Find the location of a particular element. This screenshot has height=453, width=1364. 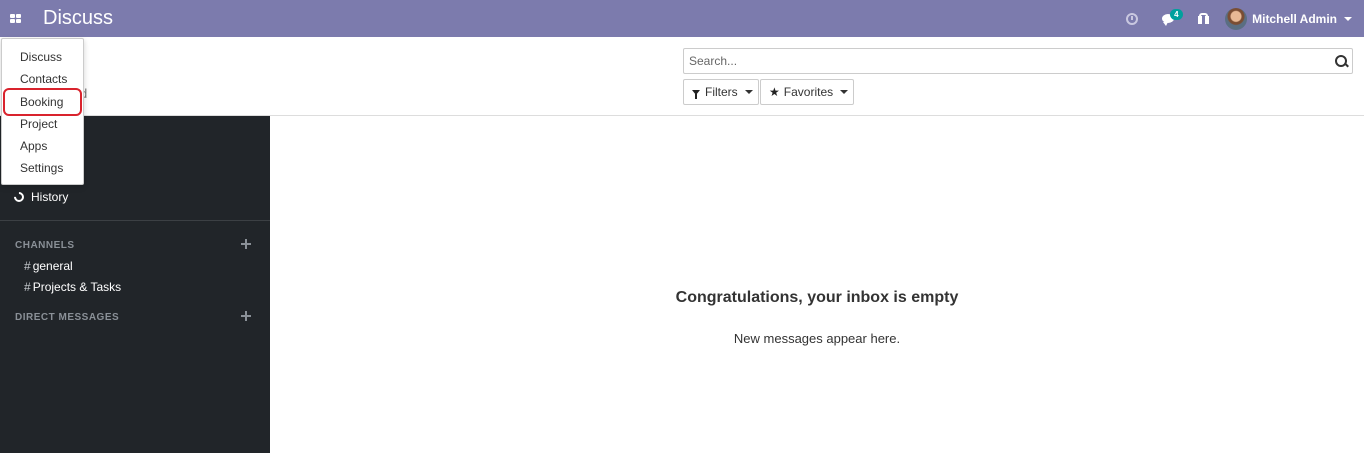

booking-highlight-annotation is located at coordinates (42, 102).